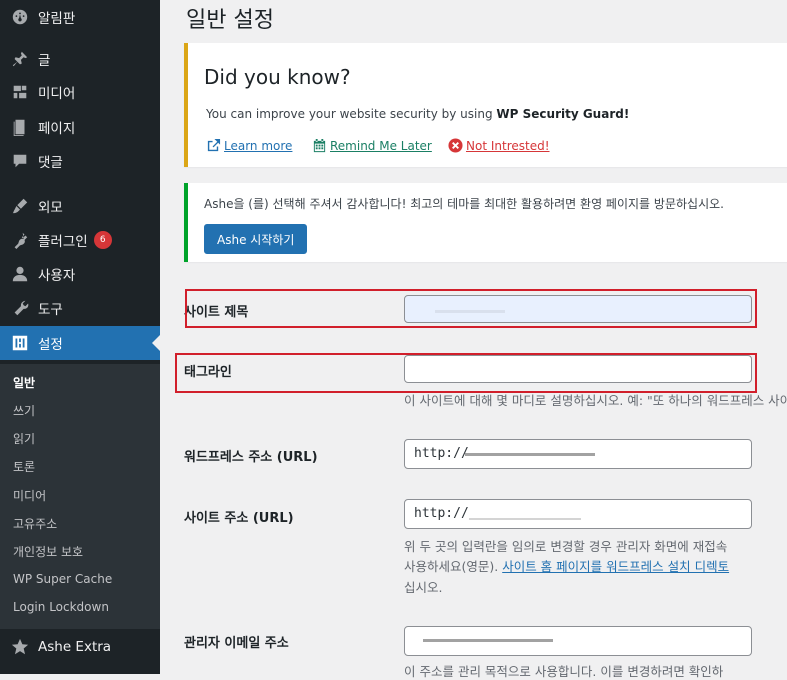  What do you see at coordinates (615, 566) in the screenshot?
I see `site-home-link: 사이트 홈 페이지를 워드프레스 설치 디렉토` at bounding box center [615, 566].